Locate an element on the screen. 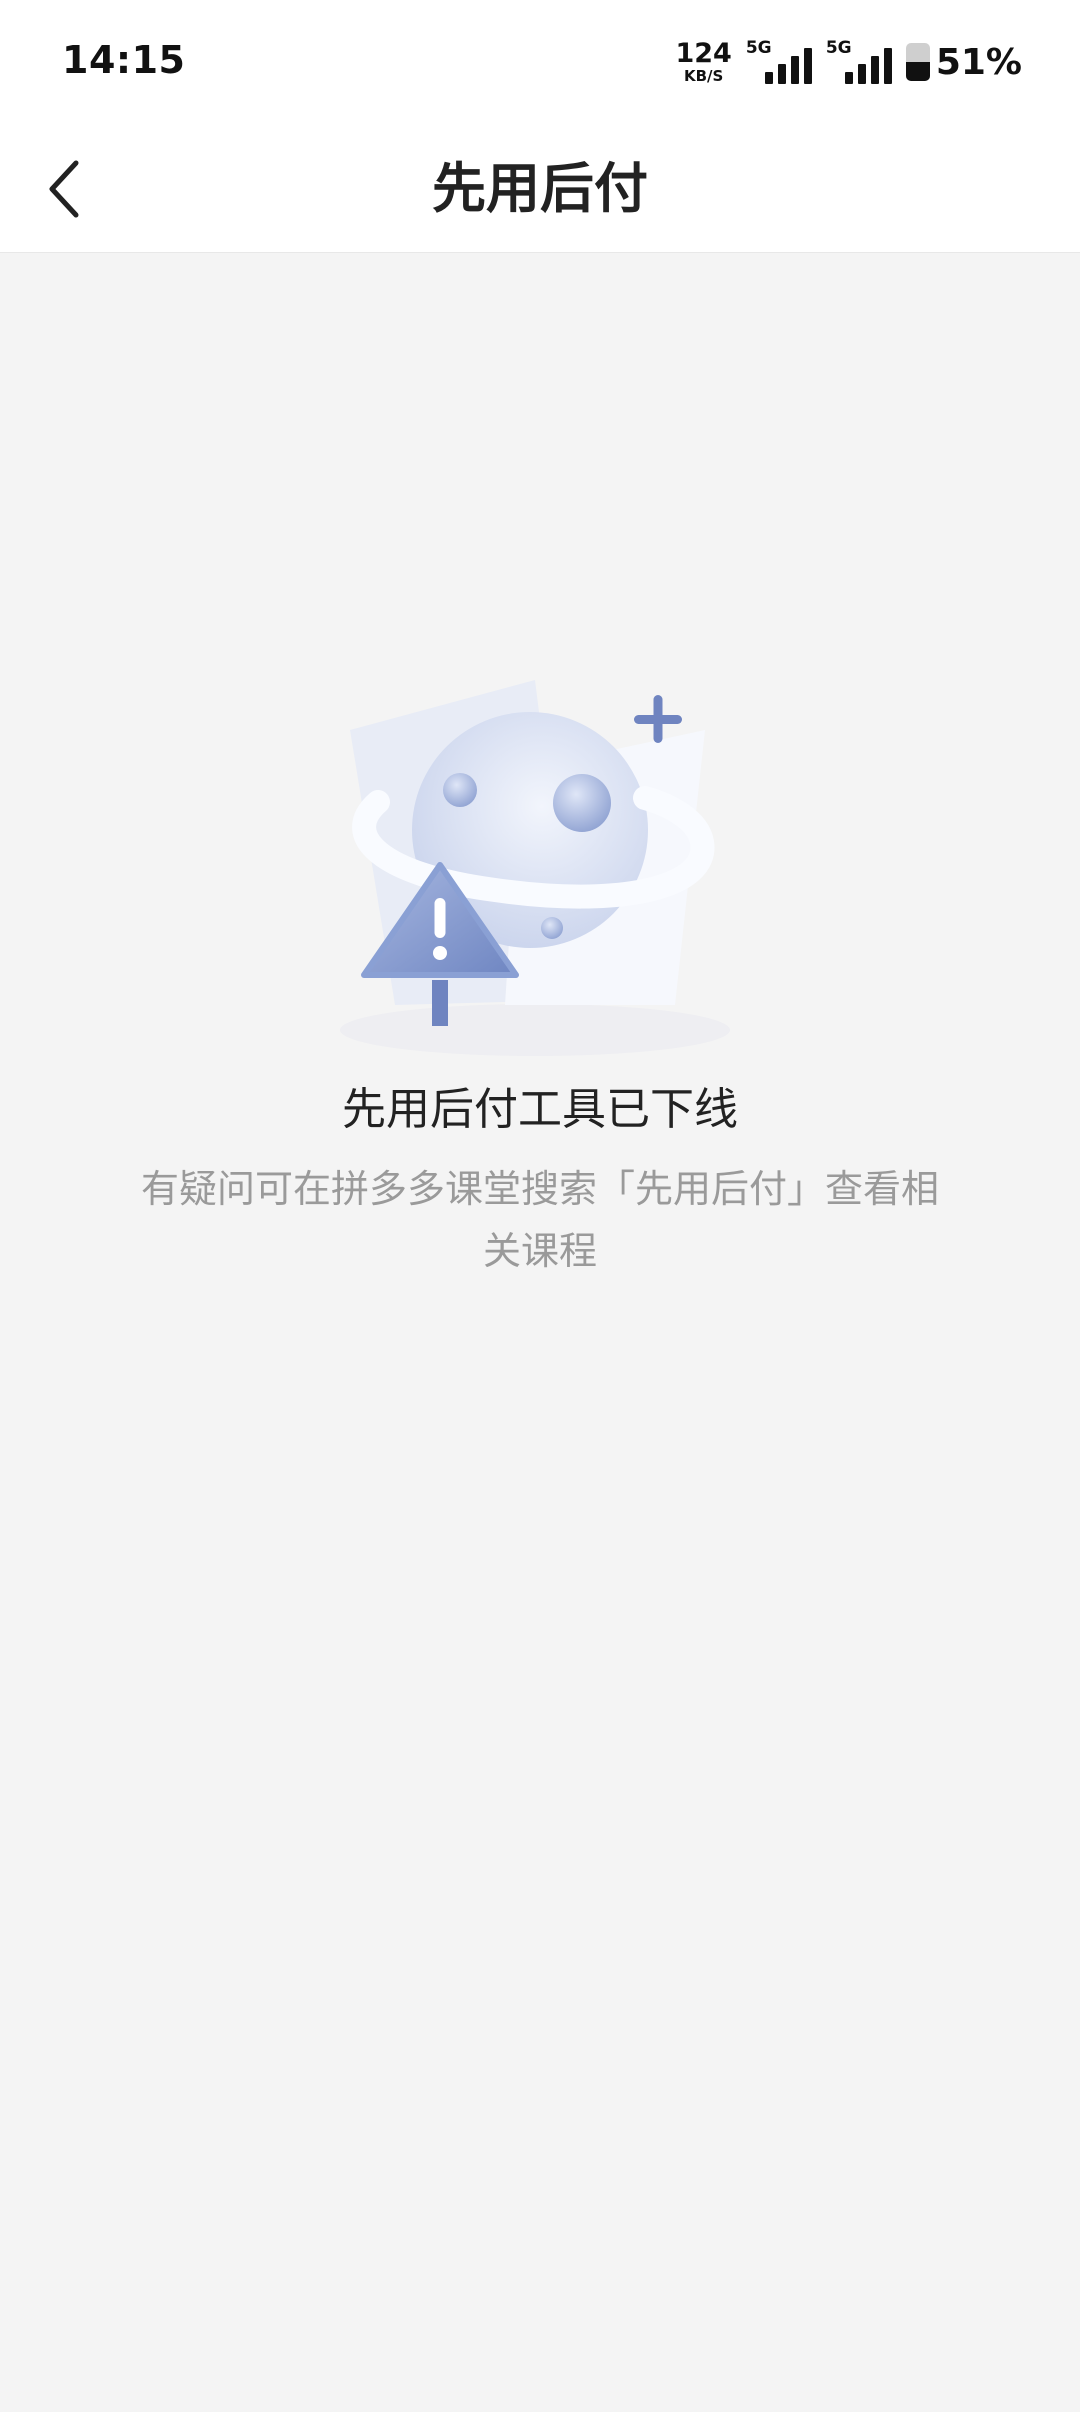 This screenshot has width=1080, height=2412. page-title: 先用后付 is located at coordinates (540, 188).